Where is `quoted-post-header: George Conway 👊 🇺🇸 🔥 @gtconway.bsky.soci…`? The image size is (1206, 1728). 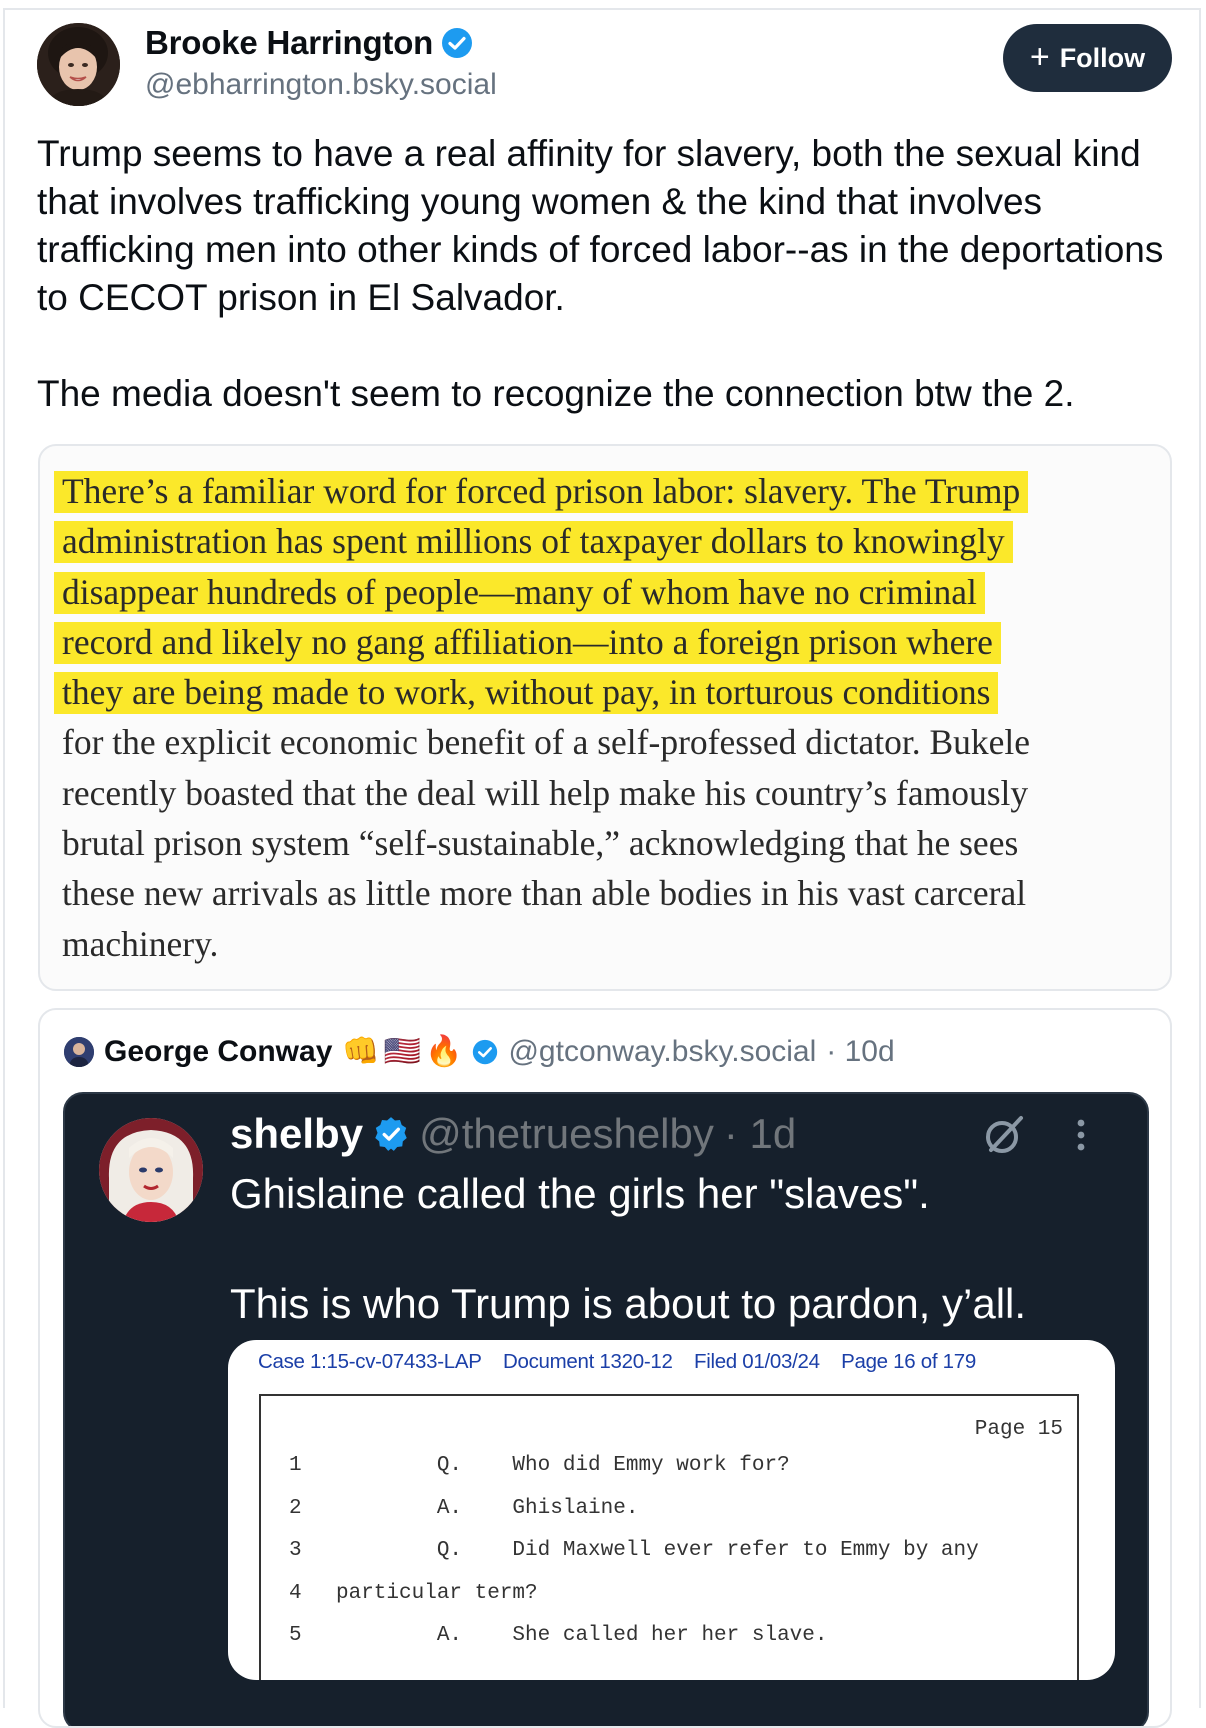
quoted-post-header: George Conway 👊 🇺🇸 🔥 @gtconway.bsky.soci… is located at coordinates (479, 1051).